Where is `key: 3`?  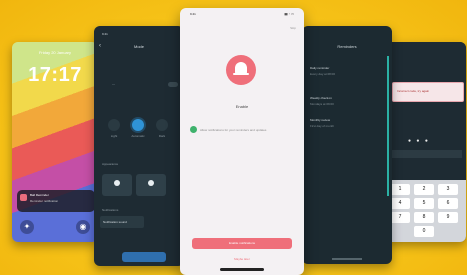
key: 3 is located at coordinates (448, 189).